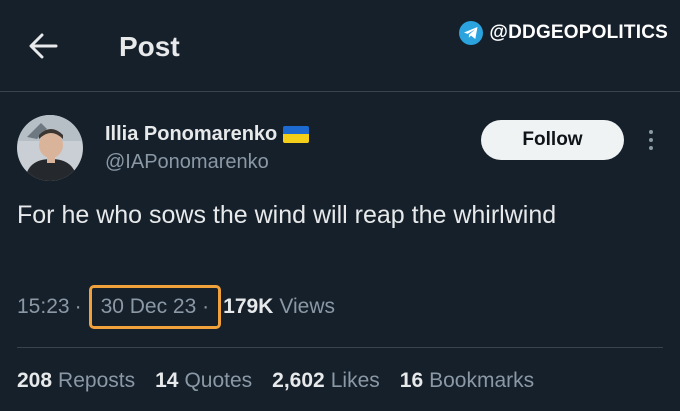 The width and height of the screenshot is (680, 411). I want to click on quotes-stat: 14 Quotes, so click(203, 381).